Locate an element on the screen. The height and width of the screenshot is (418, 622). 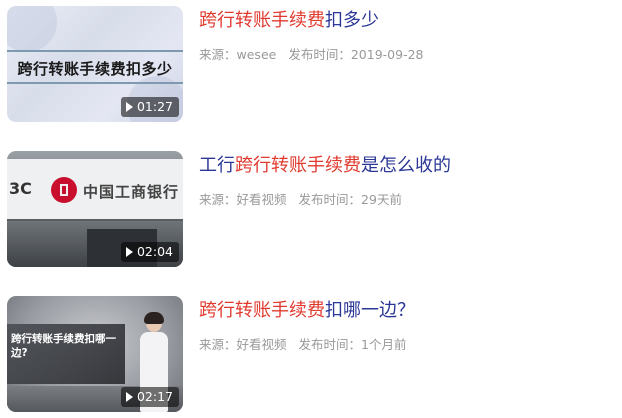
result-meta: 来源：好看视频 发布时间：29天前 is located at coordinates (410, 198).